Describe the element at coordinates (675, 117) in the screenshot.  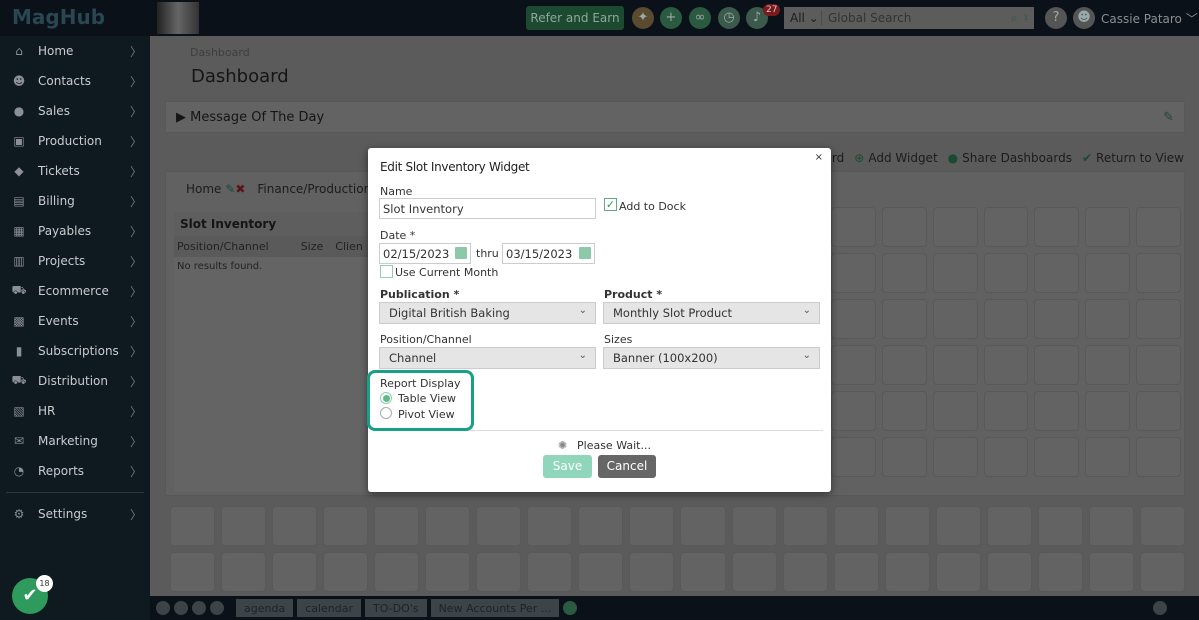
I see `message-of-the-day: ▶ Message Of The Day ✎` at that location.